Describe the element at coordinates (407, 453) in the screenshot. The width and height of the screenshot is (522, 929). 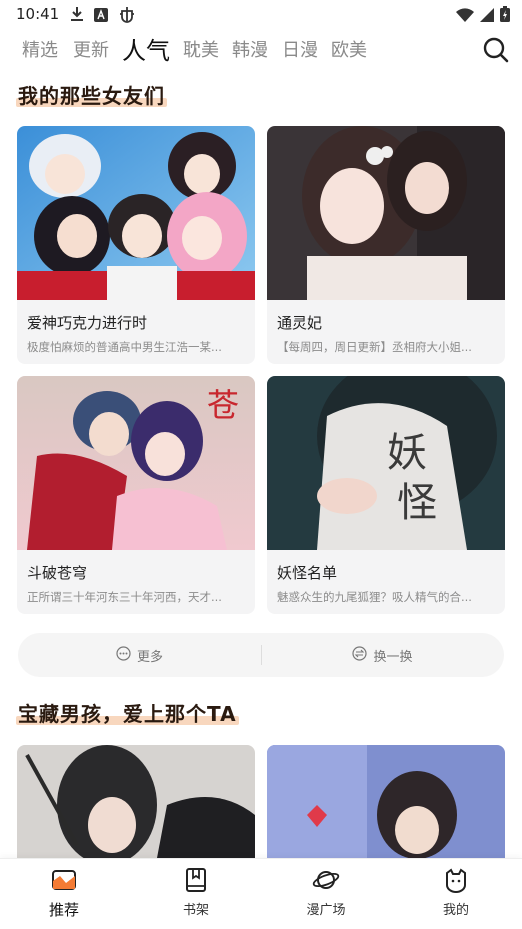
I see `svg-text: 妖` at that location.